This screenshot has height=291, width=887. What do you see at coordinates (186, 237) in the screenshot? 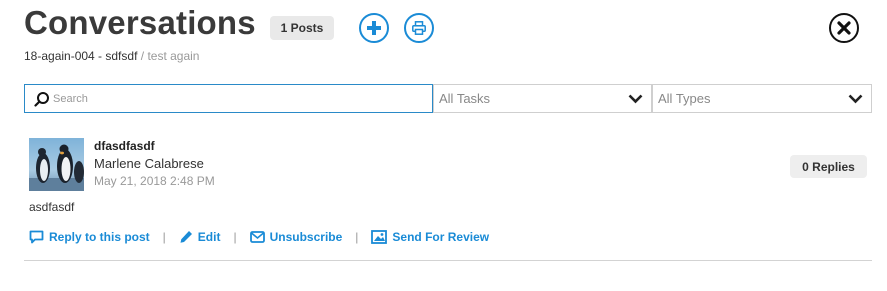
I see `pencil-icon` at bounding box center [186, 237].